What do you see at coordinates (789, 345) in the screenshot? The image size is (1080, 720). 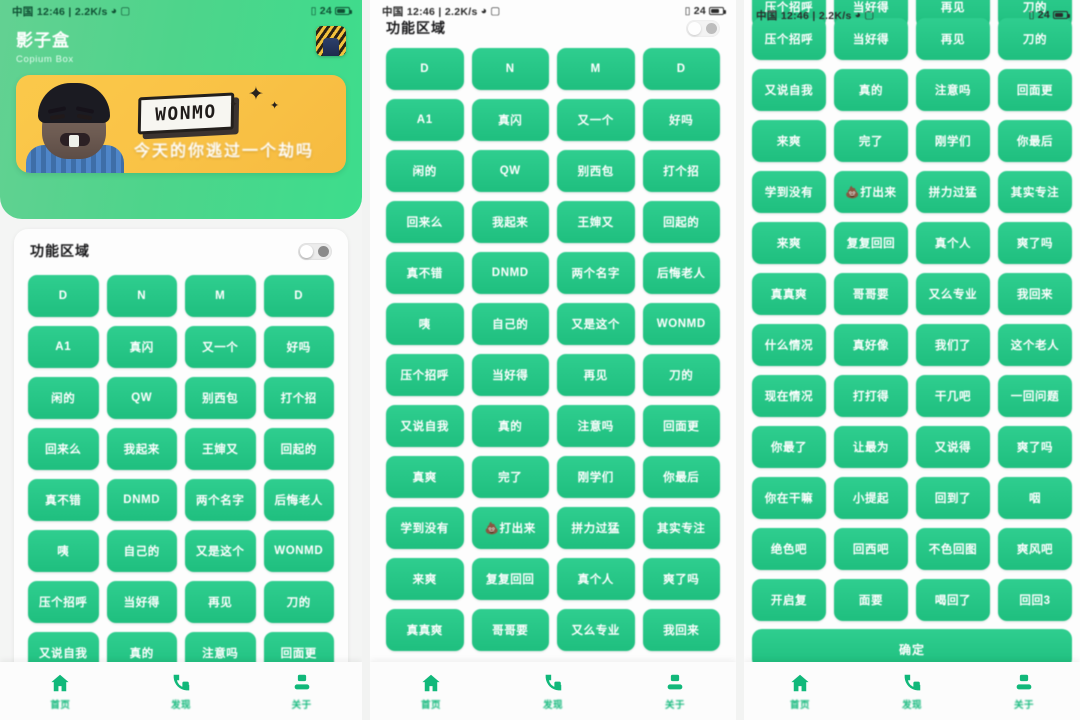 I see `function-button: 什么情况` at bounding box center [789, 345].